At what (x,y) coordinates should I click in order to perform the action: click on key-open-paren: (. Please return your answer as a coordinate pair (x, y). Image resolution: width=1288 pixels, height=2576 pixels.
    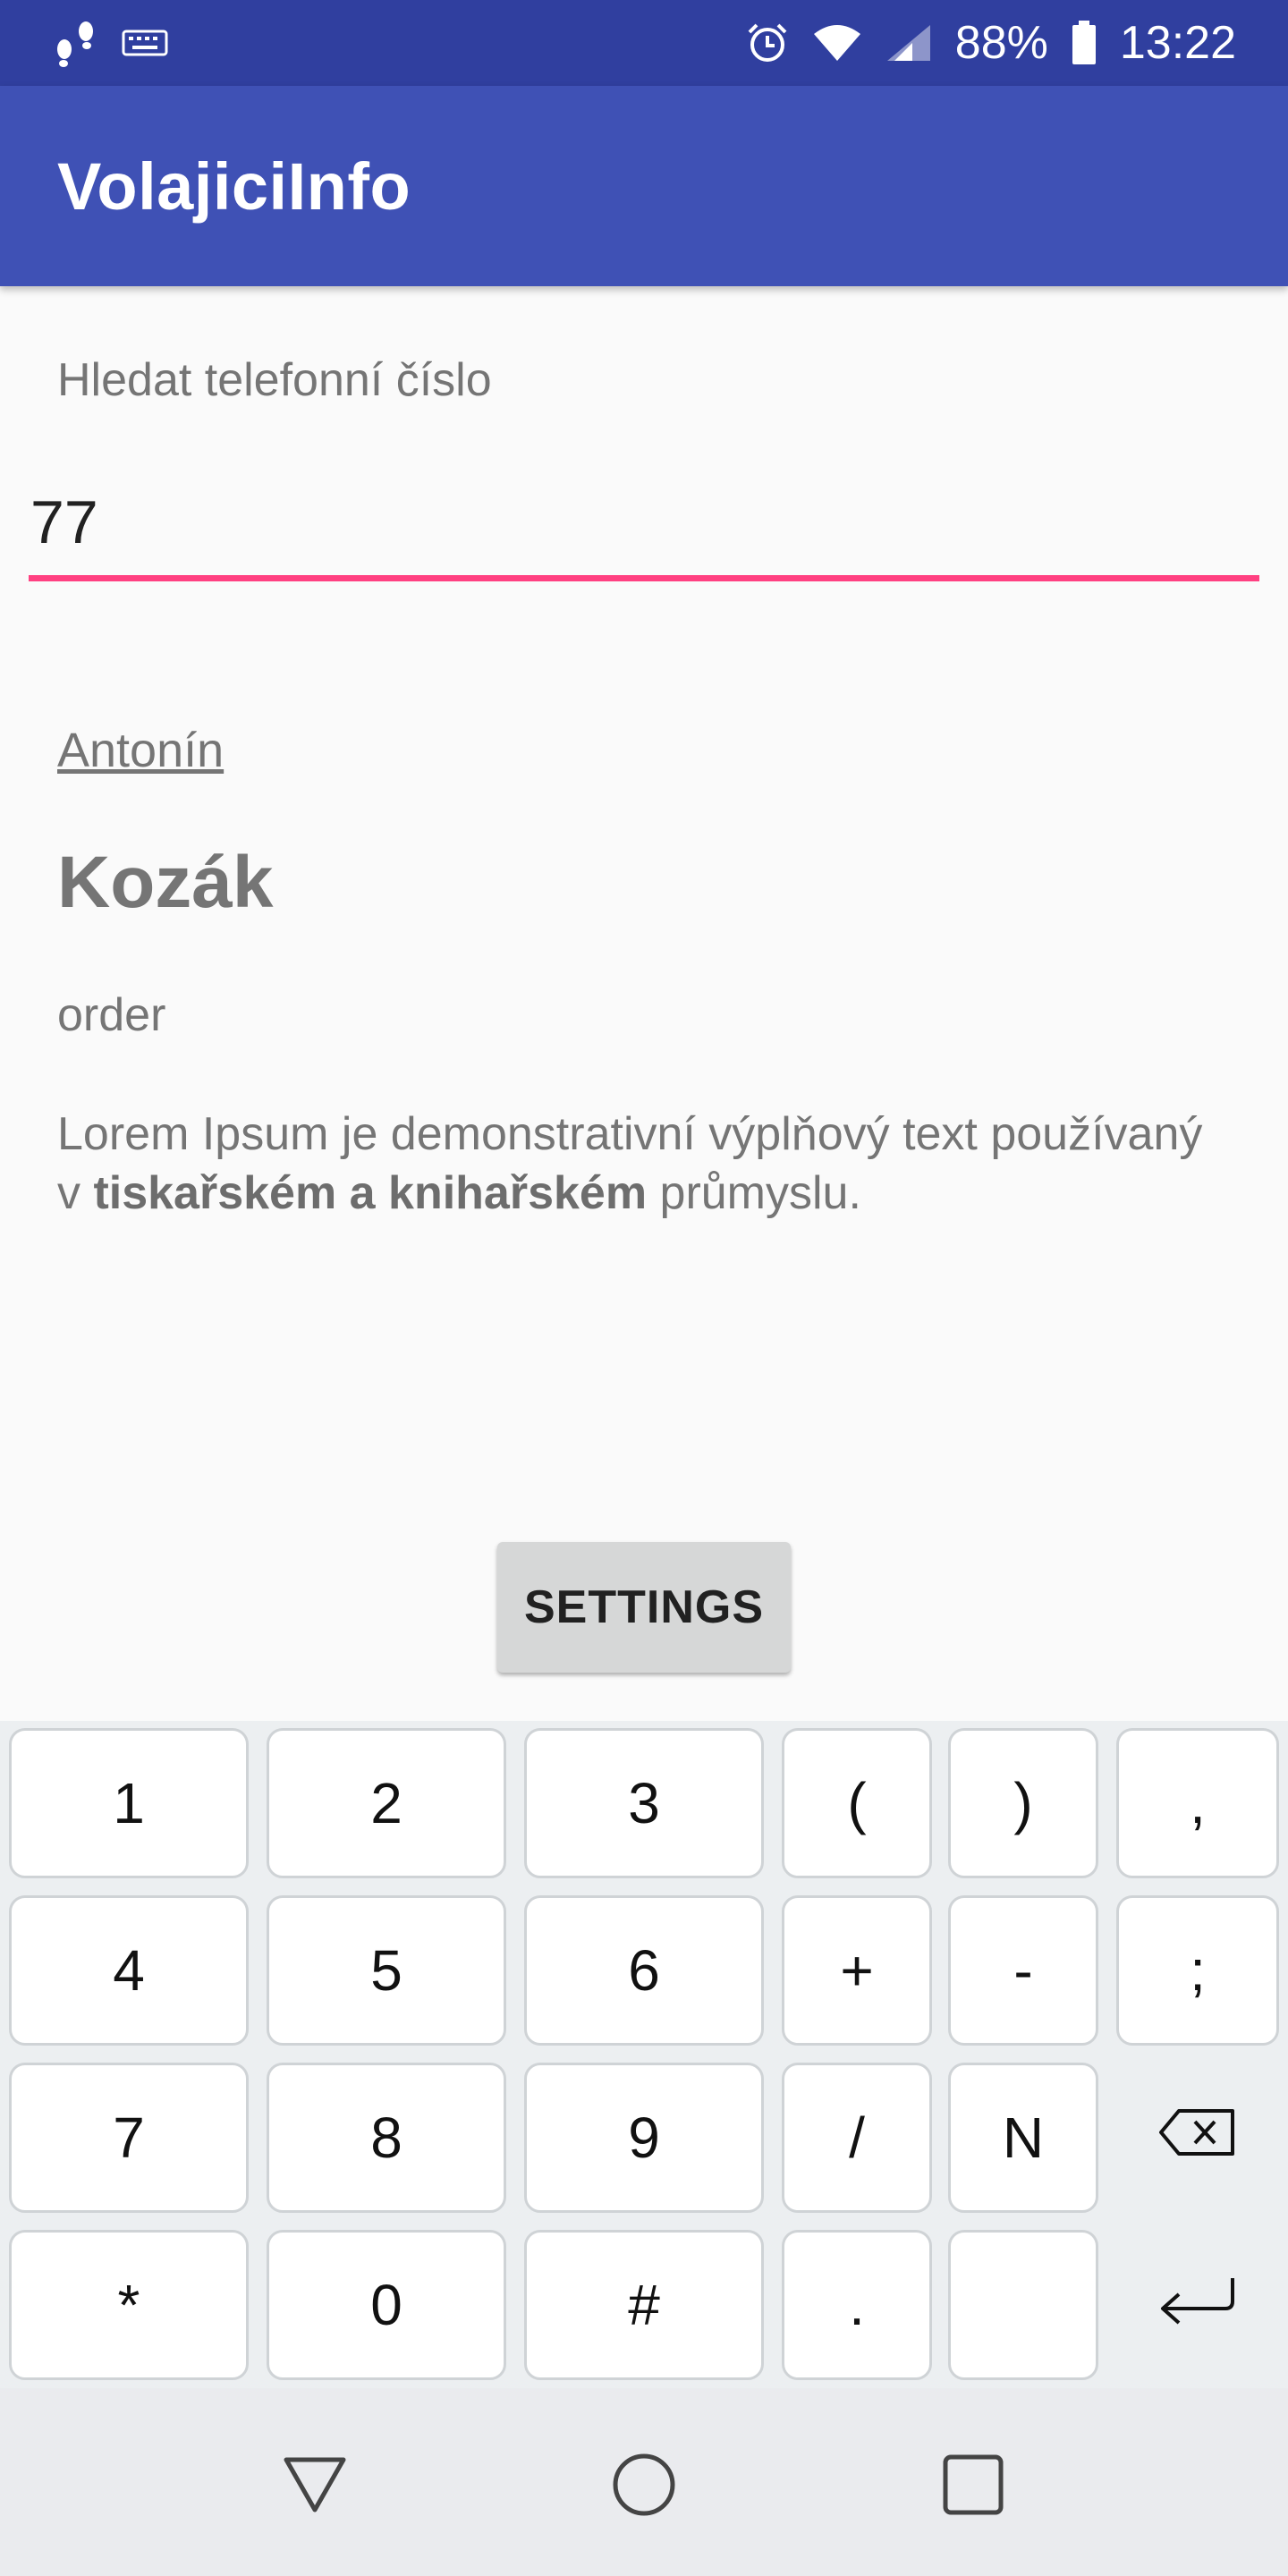
    Looking at the image, I should click on (857, 1803).